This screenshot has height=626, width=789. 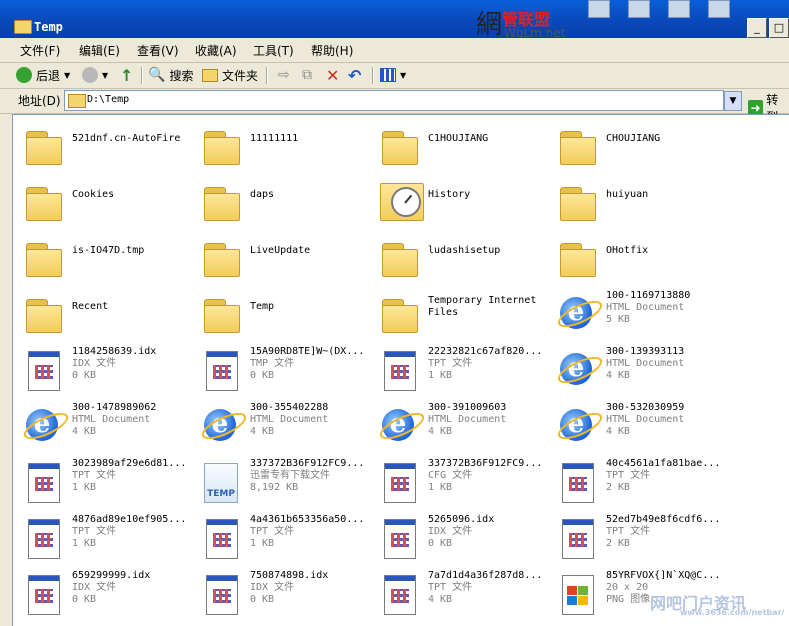 What do you see at coordinates (280, 205) in the screenshot?
I see `file-item: daps` at bounding box center [280, 205].